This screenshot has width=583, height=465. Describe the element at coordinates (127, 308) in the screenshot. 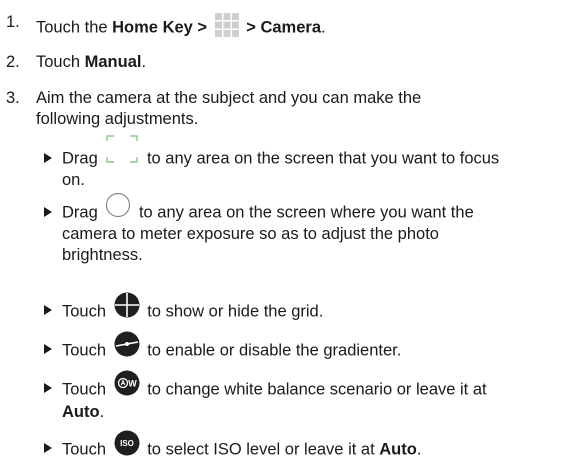

I see `grid-icon` at that location.